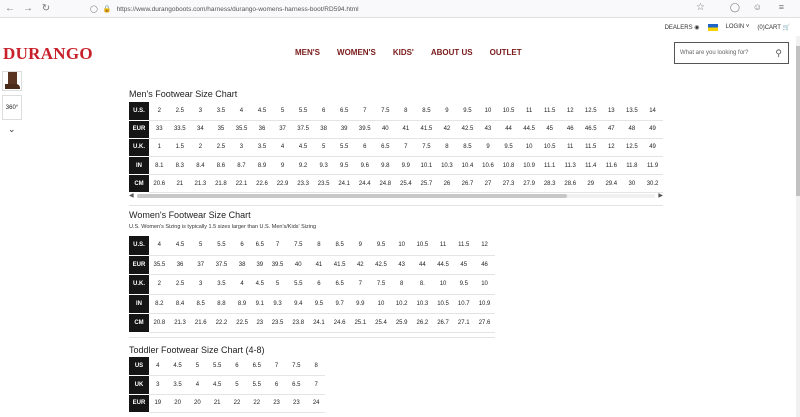  What do you see at coordinates (381, 323) in the screenshot?
I see `size-cell: 25.4` at bounding box center [381, 323].